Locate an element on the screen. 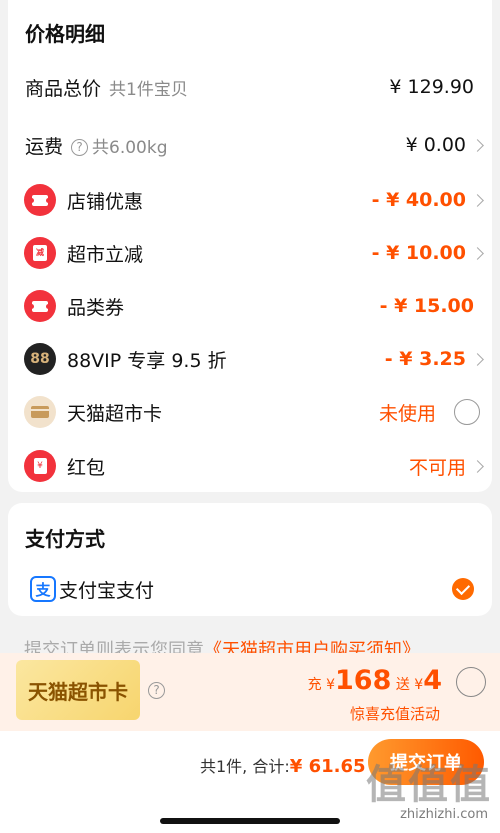 This screenshot has height=833, width=500. shop-discount-label: 店铺优惠 is located at coordinates (105, 201).